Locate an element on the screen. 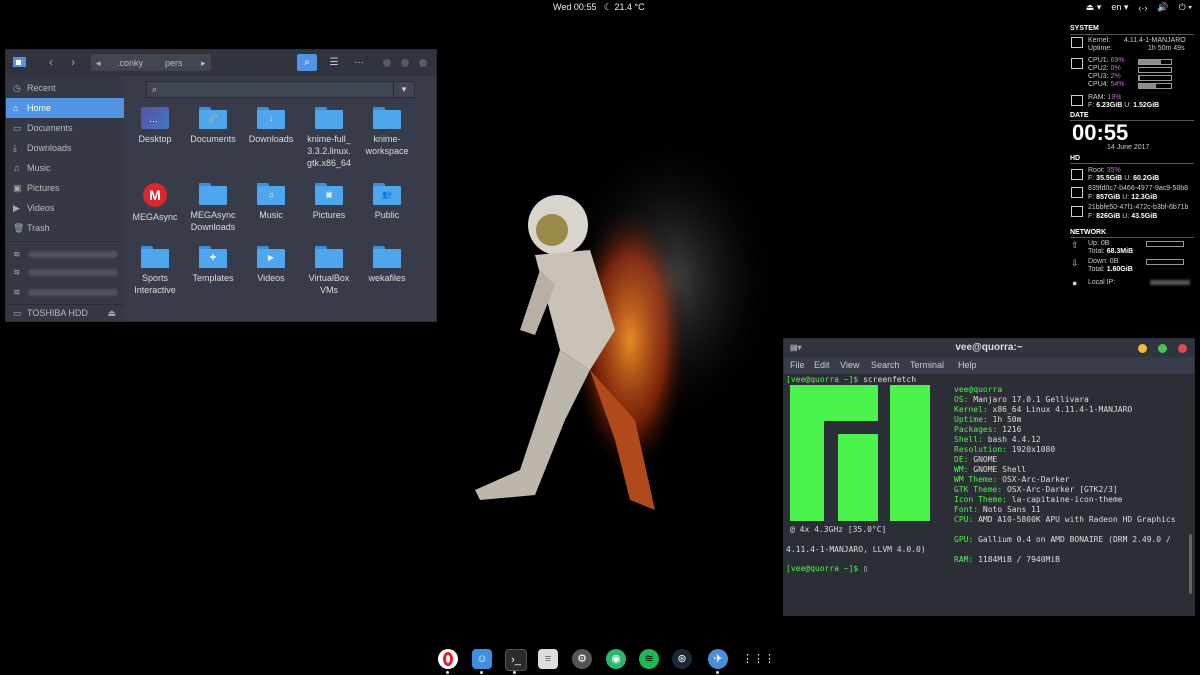  file-megasync-downloads: MEGAsync Downloads is located at coordinates (213, 208).